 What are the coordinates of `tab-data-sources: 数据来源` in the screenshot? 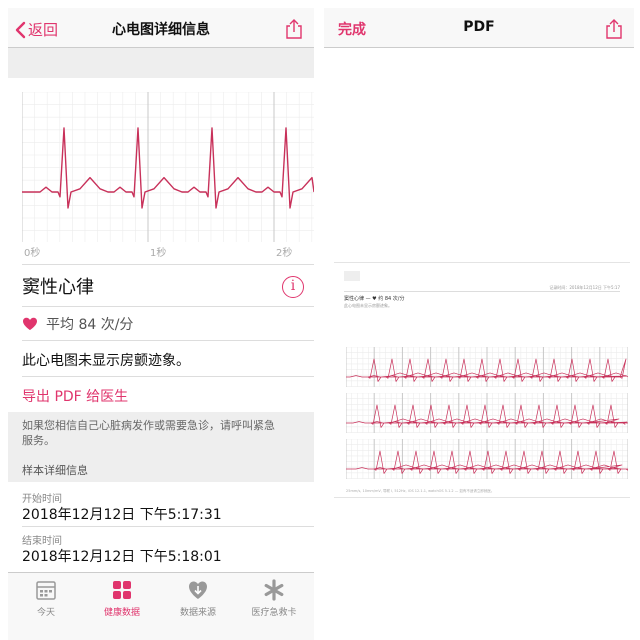 It's located at (198, 598).